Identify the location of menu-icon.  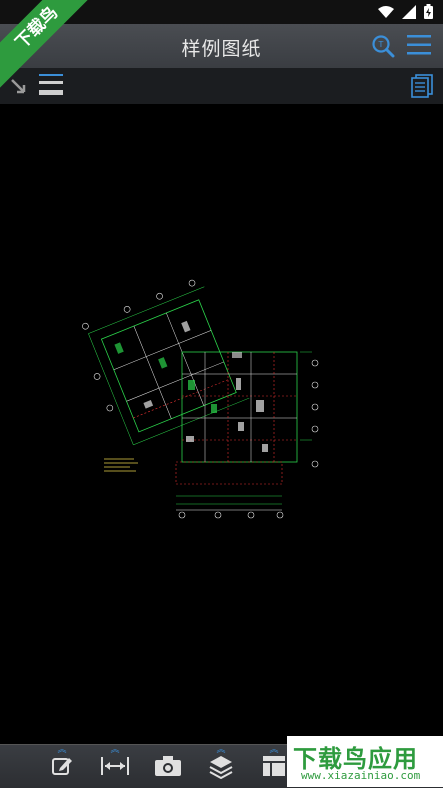
(419, 45).